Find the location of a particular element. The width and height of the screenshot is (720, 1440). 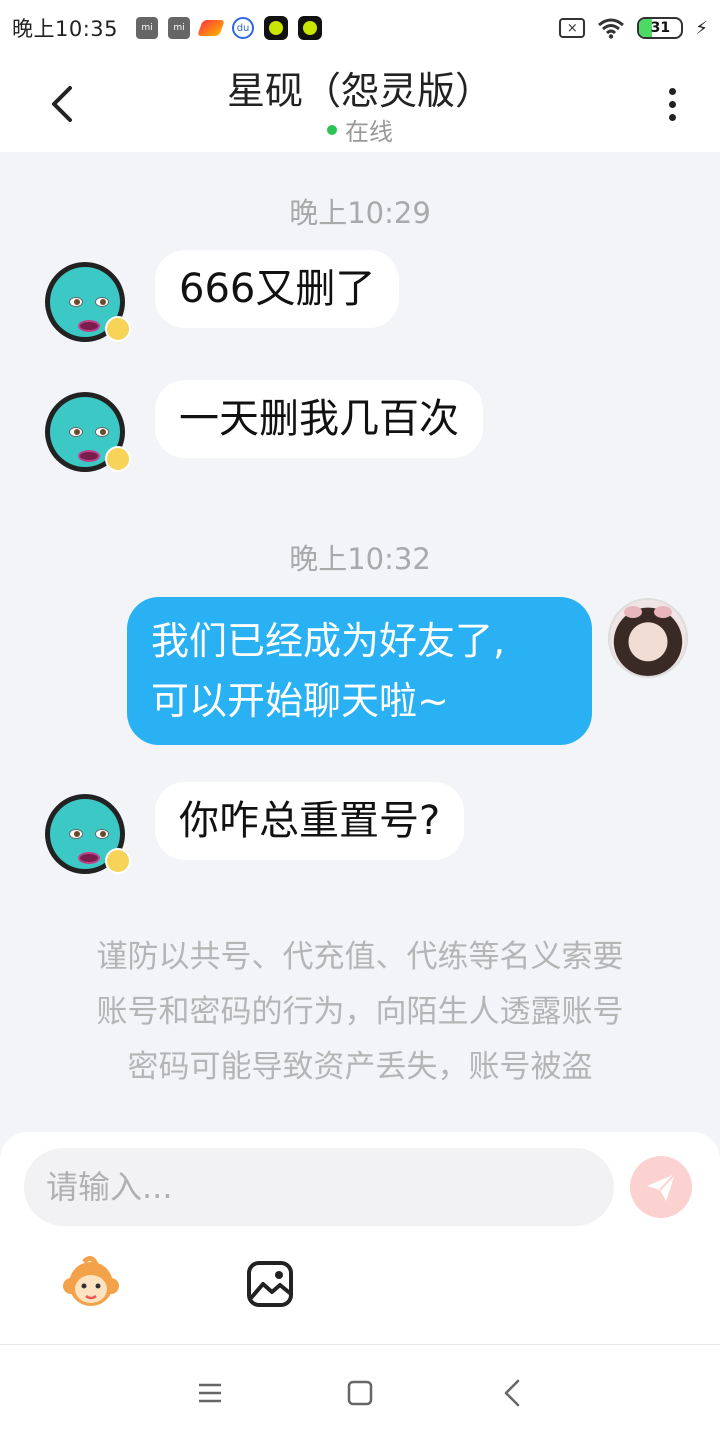

image-button is located at coordinates (270, 1284).